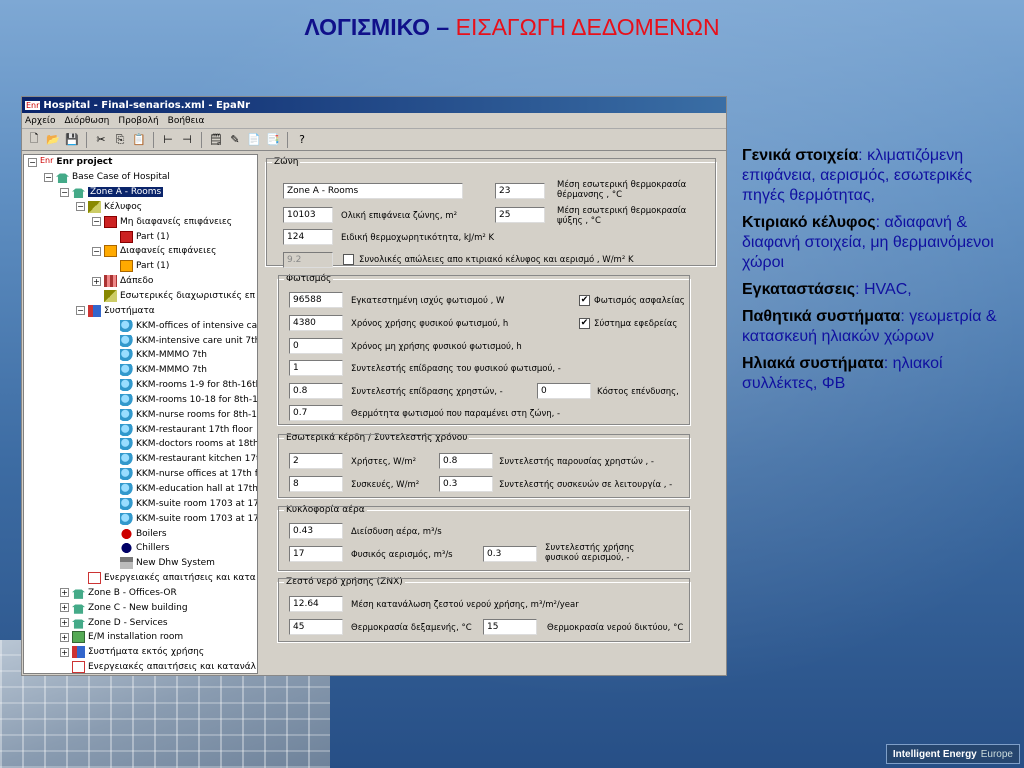 The height and width of the screenshot is (768, 1024). What do you see at coordinates (254, 140) in the screenshot?
I see `report-icon: 📄` at bounding box center [254, 140].